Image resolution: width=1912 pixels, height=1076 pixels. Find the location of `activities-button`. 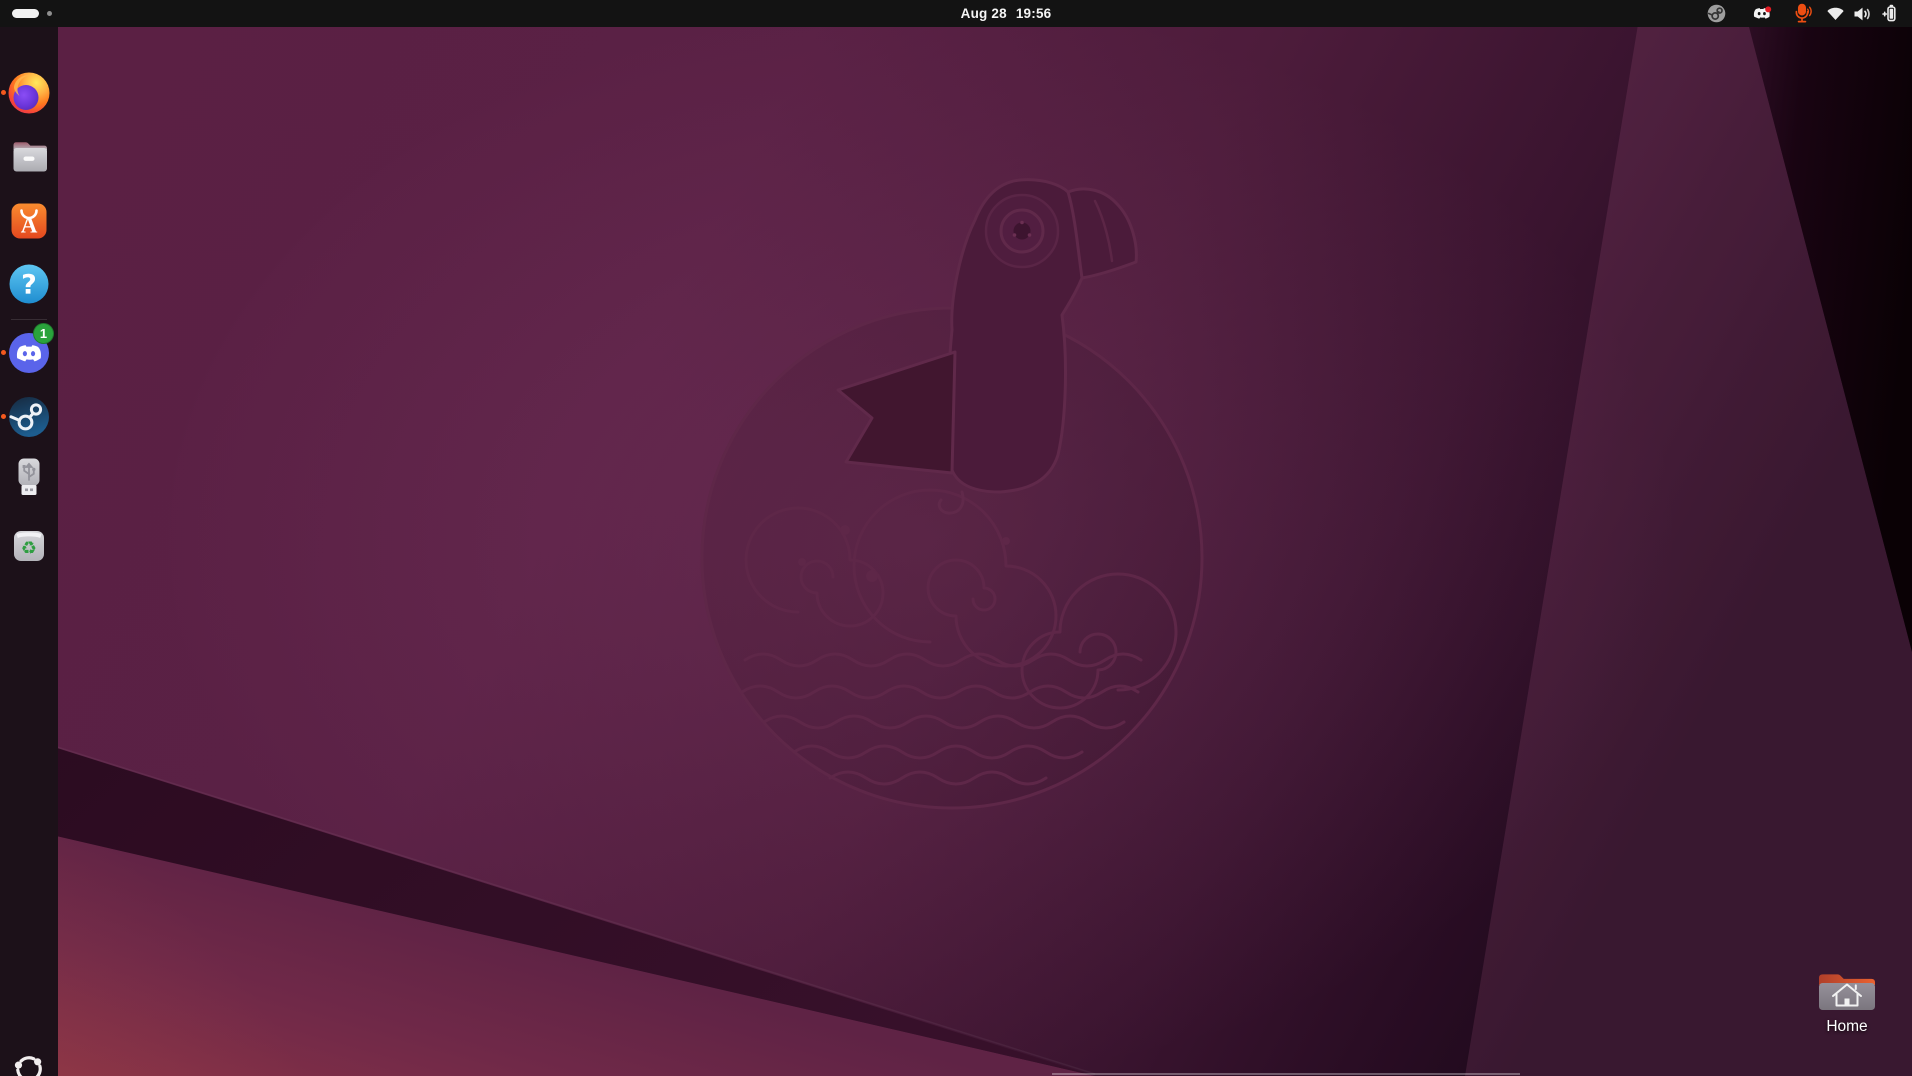

activities-button is located at coordinates (32, 13).